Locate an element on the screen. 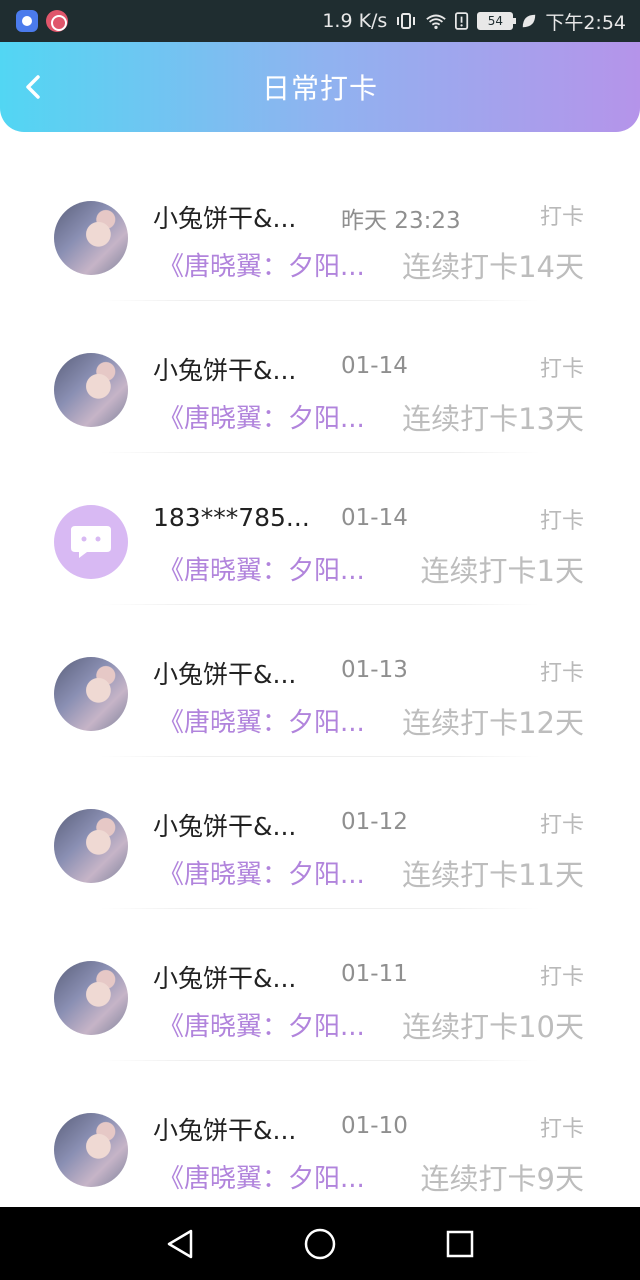 The image size is (640, 1280). checkin-row: 183***785... 01-14 打卡 《唐晓翼：夕阳... 连续打卡1天 is located at coordinates (320, 530).